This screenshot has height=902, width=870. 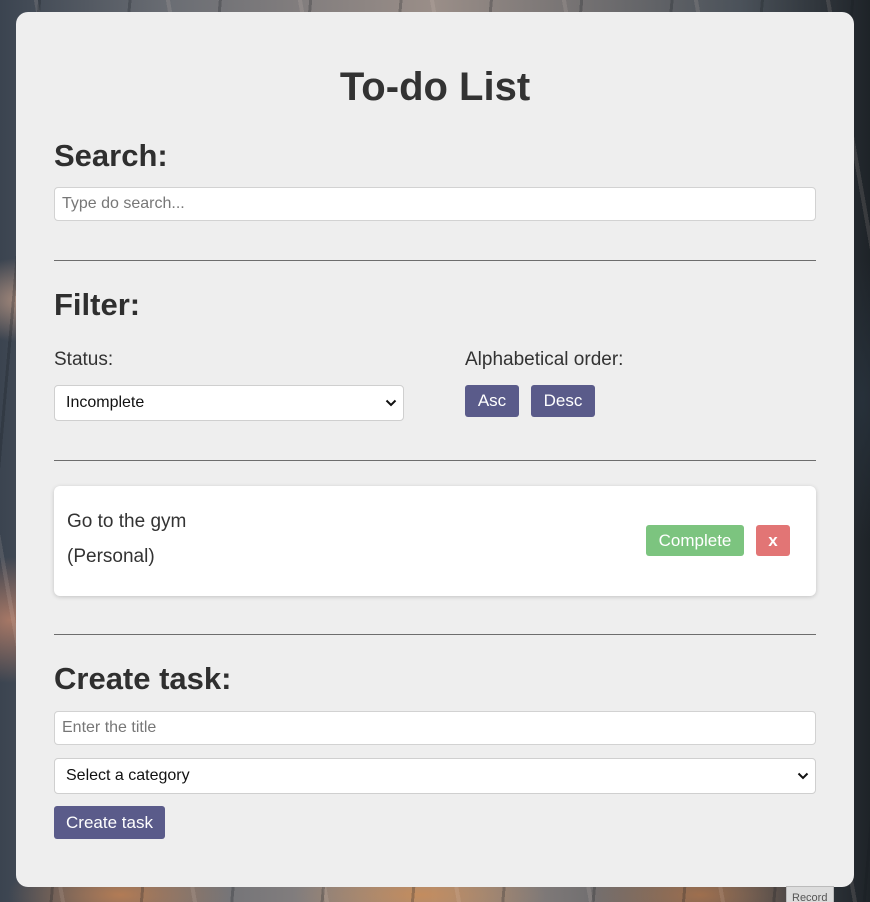 I want to click on search-section: Search:, so click(x=435, y=179).